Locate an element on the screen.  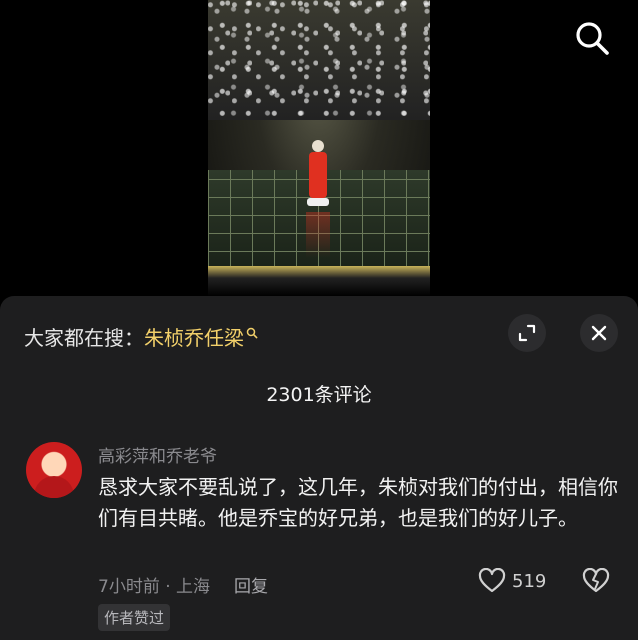
performer-figure is located at coordinates (318, 176).